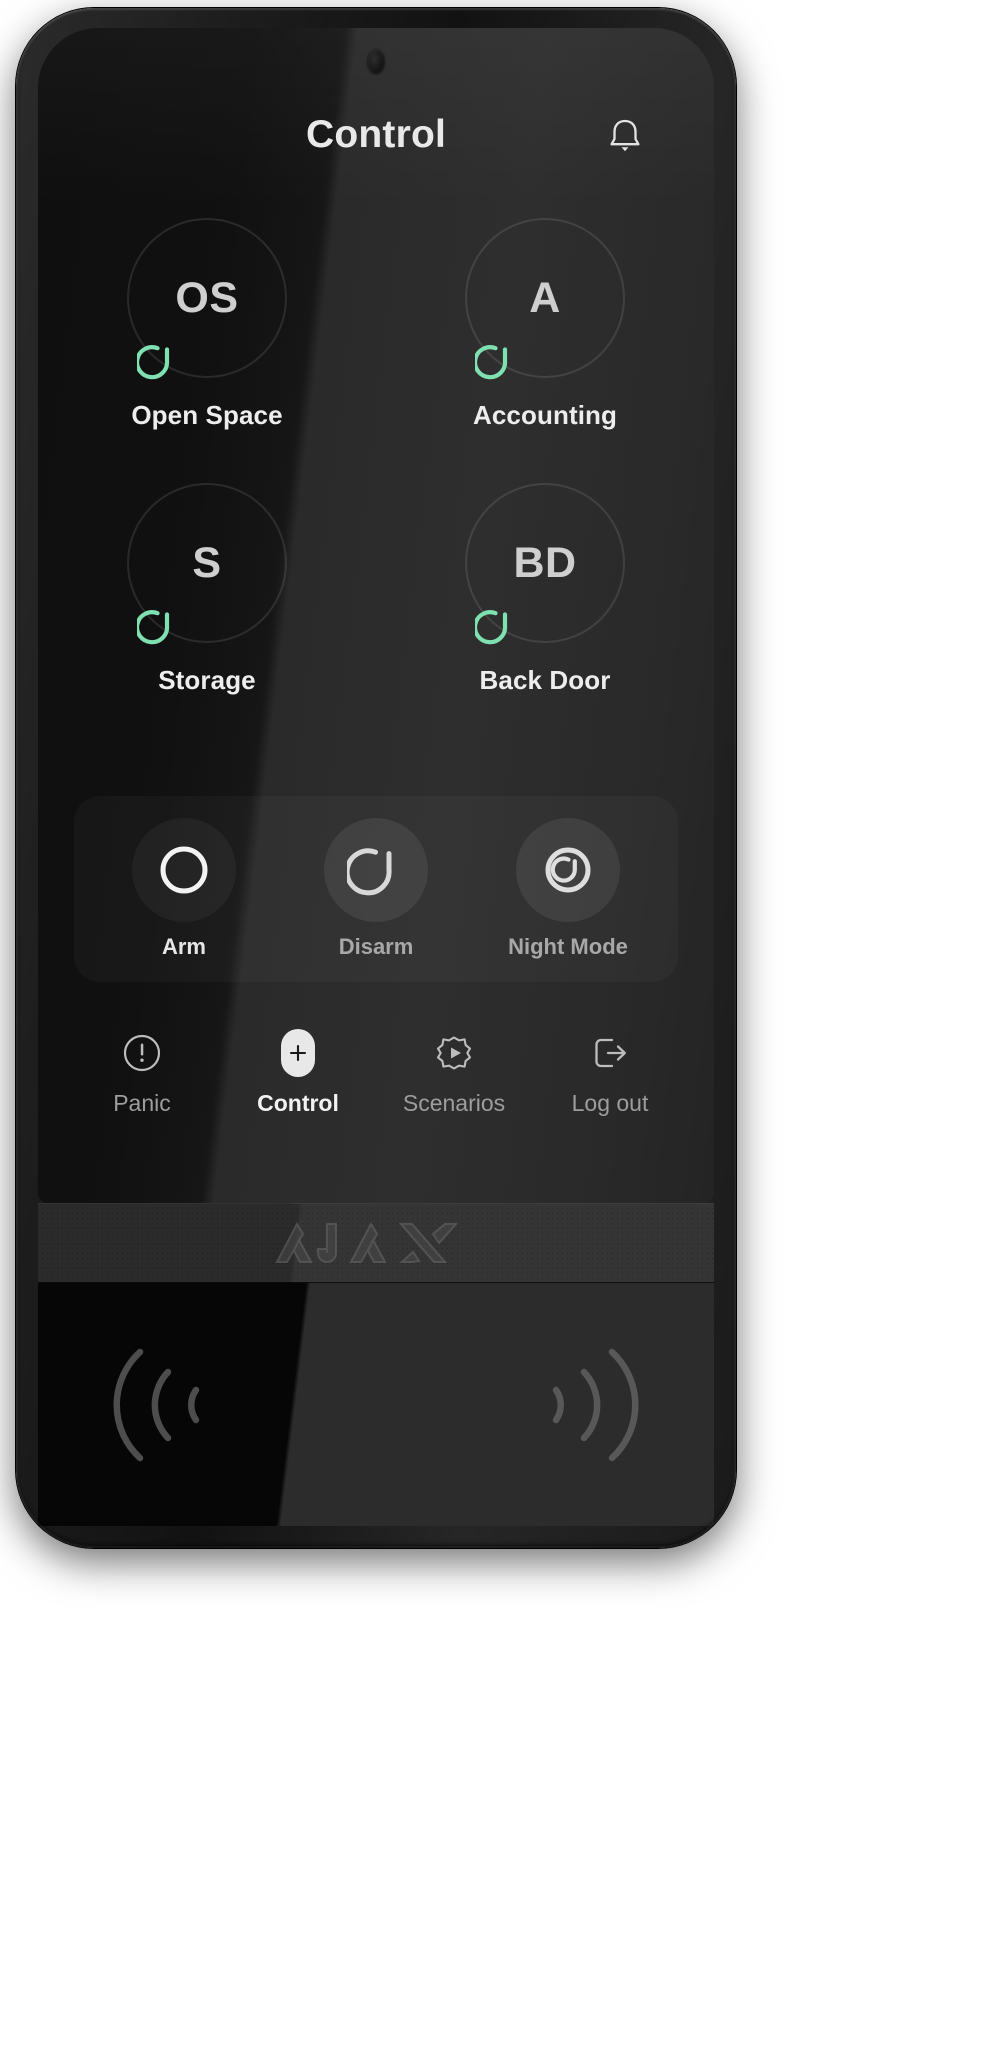 This screenshot has width=984, height=2056. Describe the element at coordinates (142, 1053) in the screenshot. I see `panic-exclamation-icon` at that location.